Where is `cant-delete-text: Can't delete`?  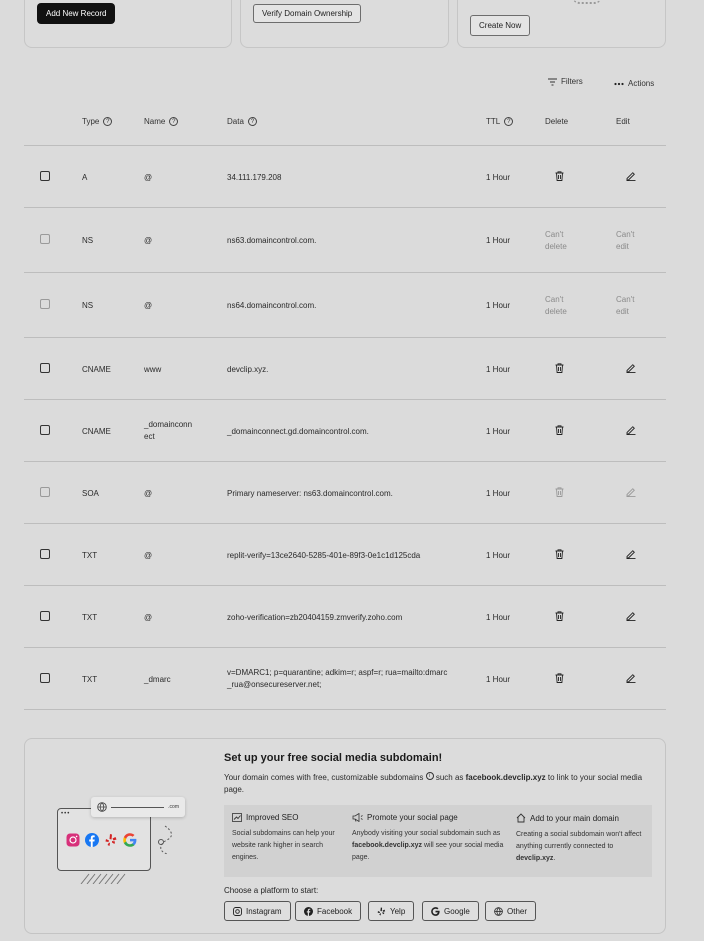 cant-delete-text: Can't delete is located at coordinates (556, 241).